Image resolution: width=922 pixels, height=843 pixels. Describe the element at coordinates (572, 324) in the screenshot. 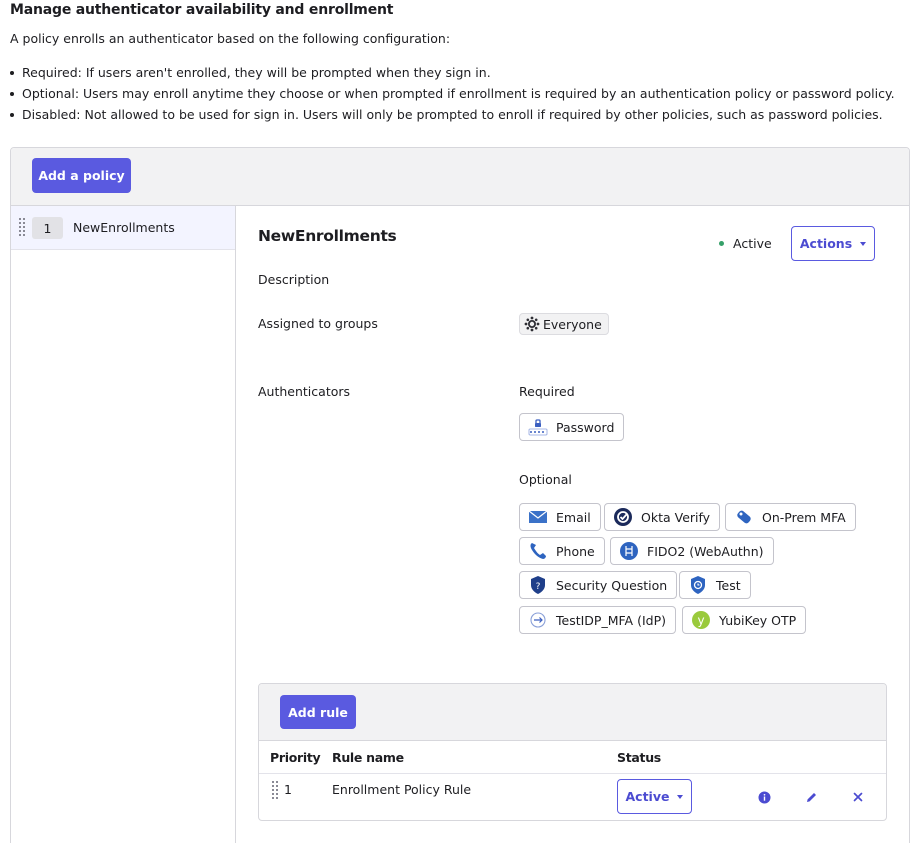

I see `group-name: Everyone` at that location.